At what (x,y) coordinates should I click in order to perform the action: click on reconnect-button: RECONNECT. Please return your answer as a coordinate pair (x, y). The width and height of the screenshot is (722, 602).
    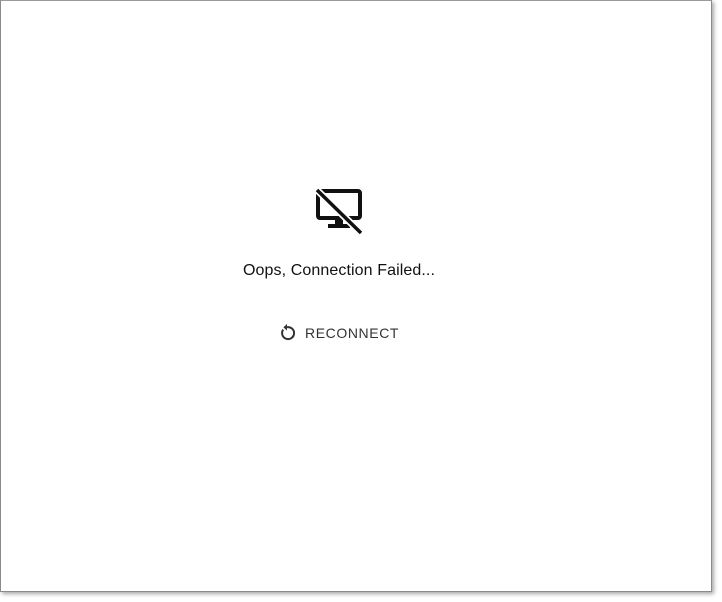
    Looking at the image, I should click on (339, 333).